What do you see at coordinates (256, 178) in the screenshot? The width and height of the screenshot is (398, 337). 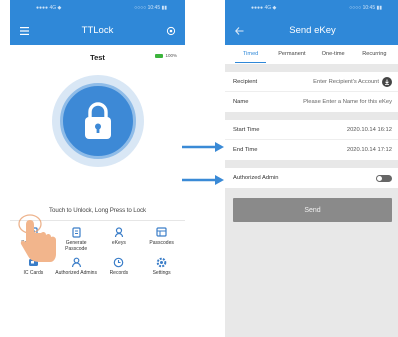 I see `authorized-admin-label: Authorized Admin` at bounding box center [256, 178].